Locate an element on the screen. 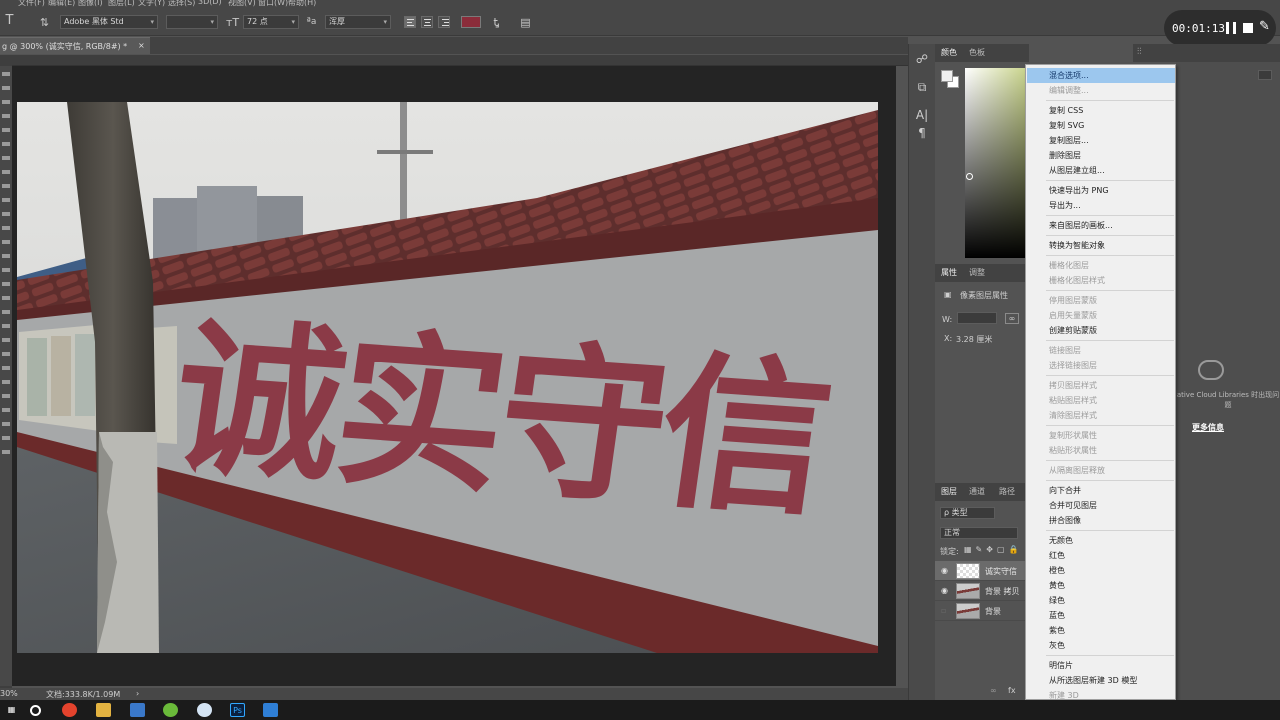  context-menu-item: 快速导出为 PNG is located at coordinates (1101, 190).